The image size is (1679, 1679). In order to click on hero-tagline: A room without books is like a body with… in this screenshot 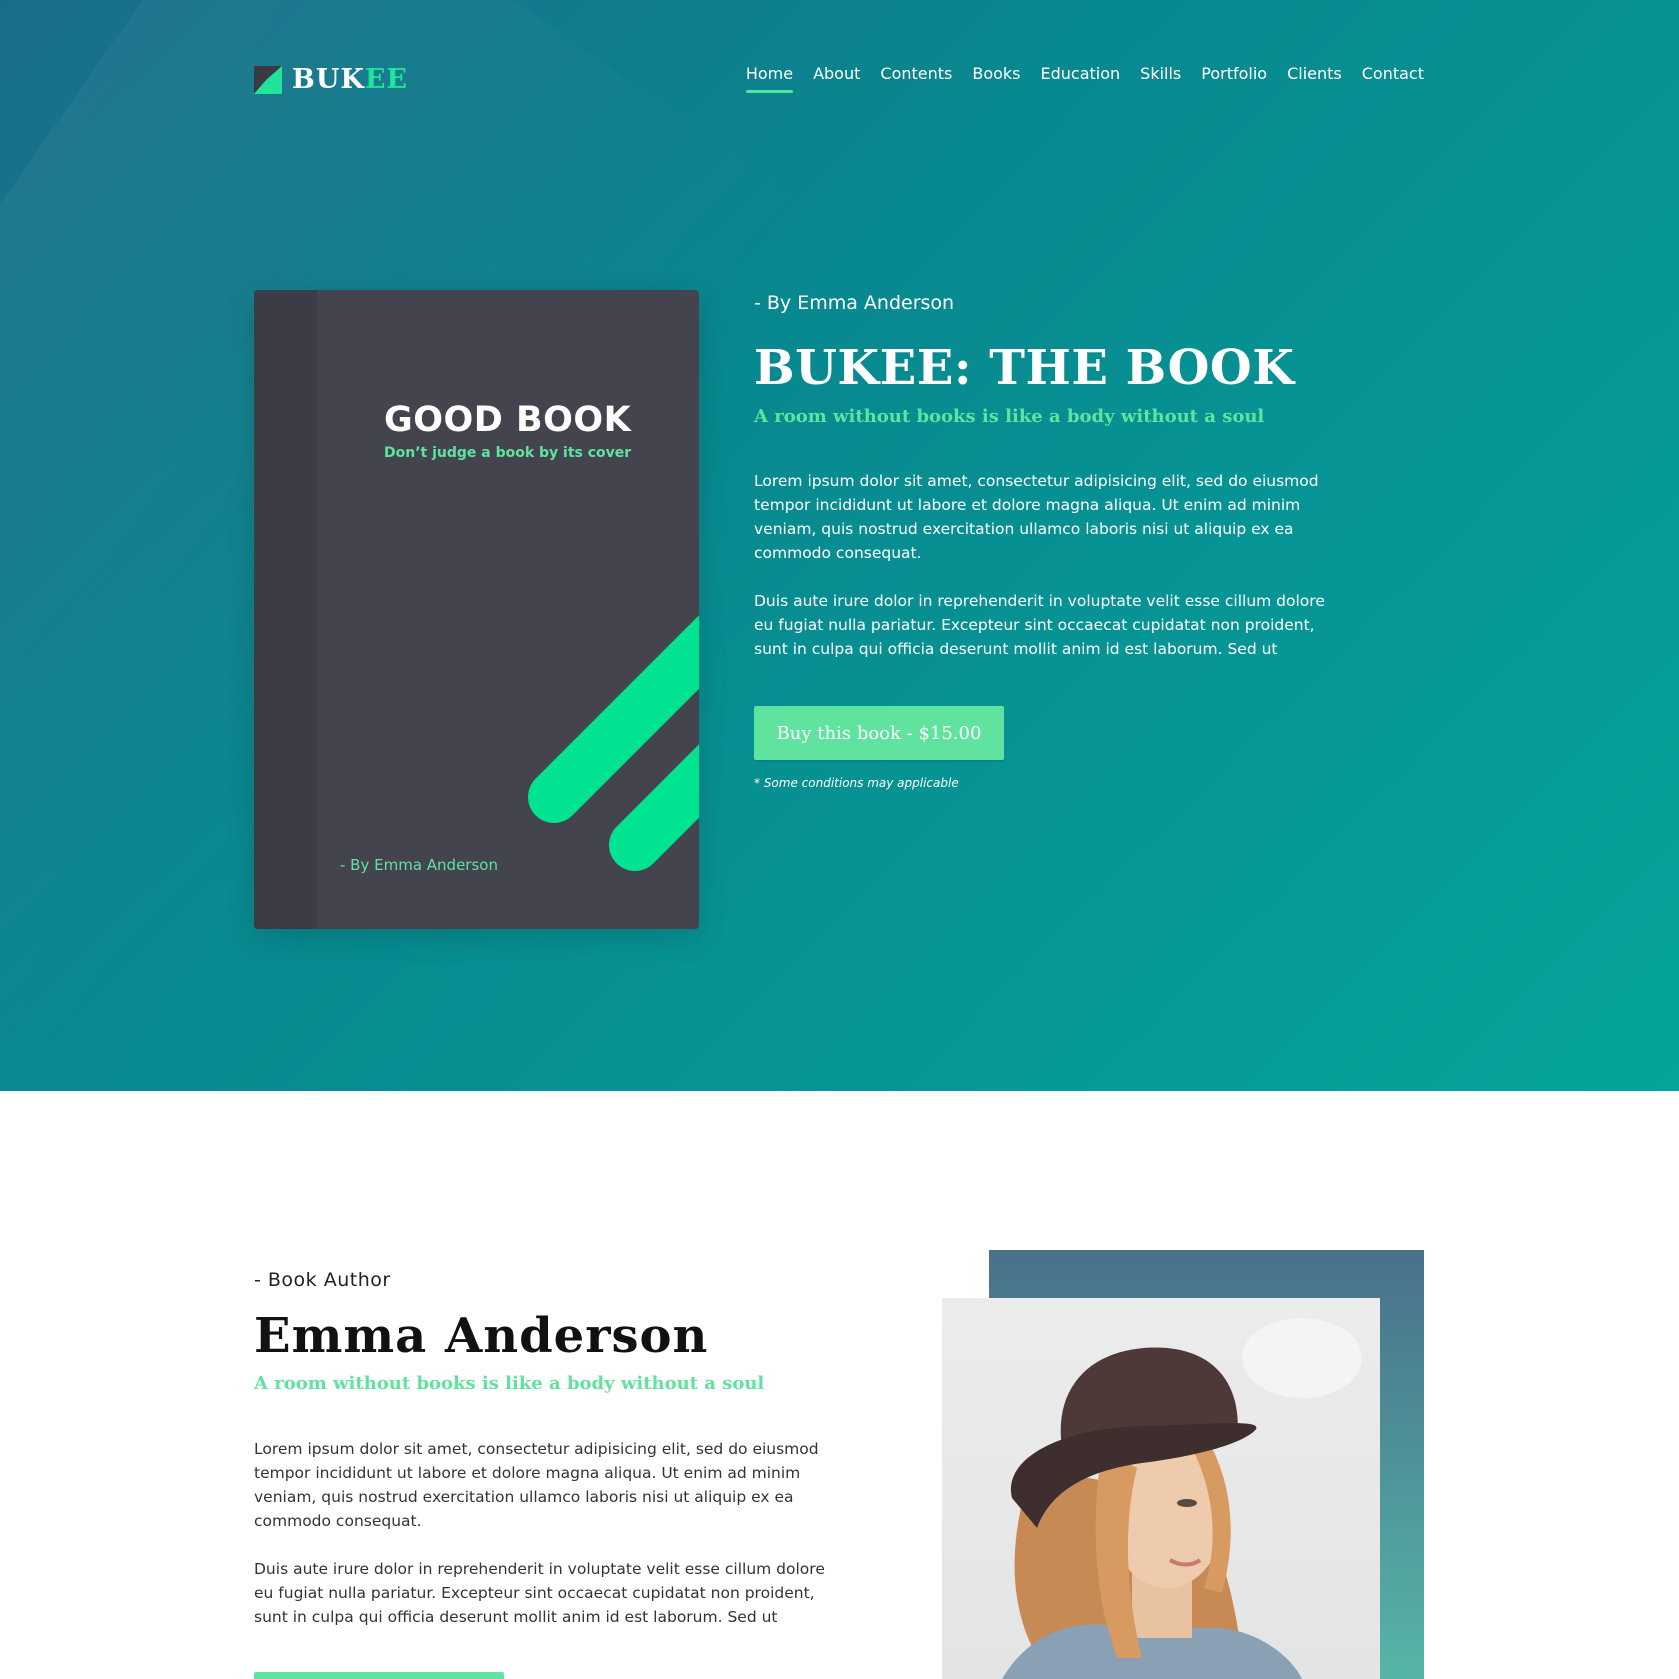, I will do `click(1009, 416)`.